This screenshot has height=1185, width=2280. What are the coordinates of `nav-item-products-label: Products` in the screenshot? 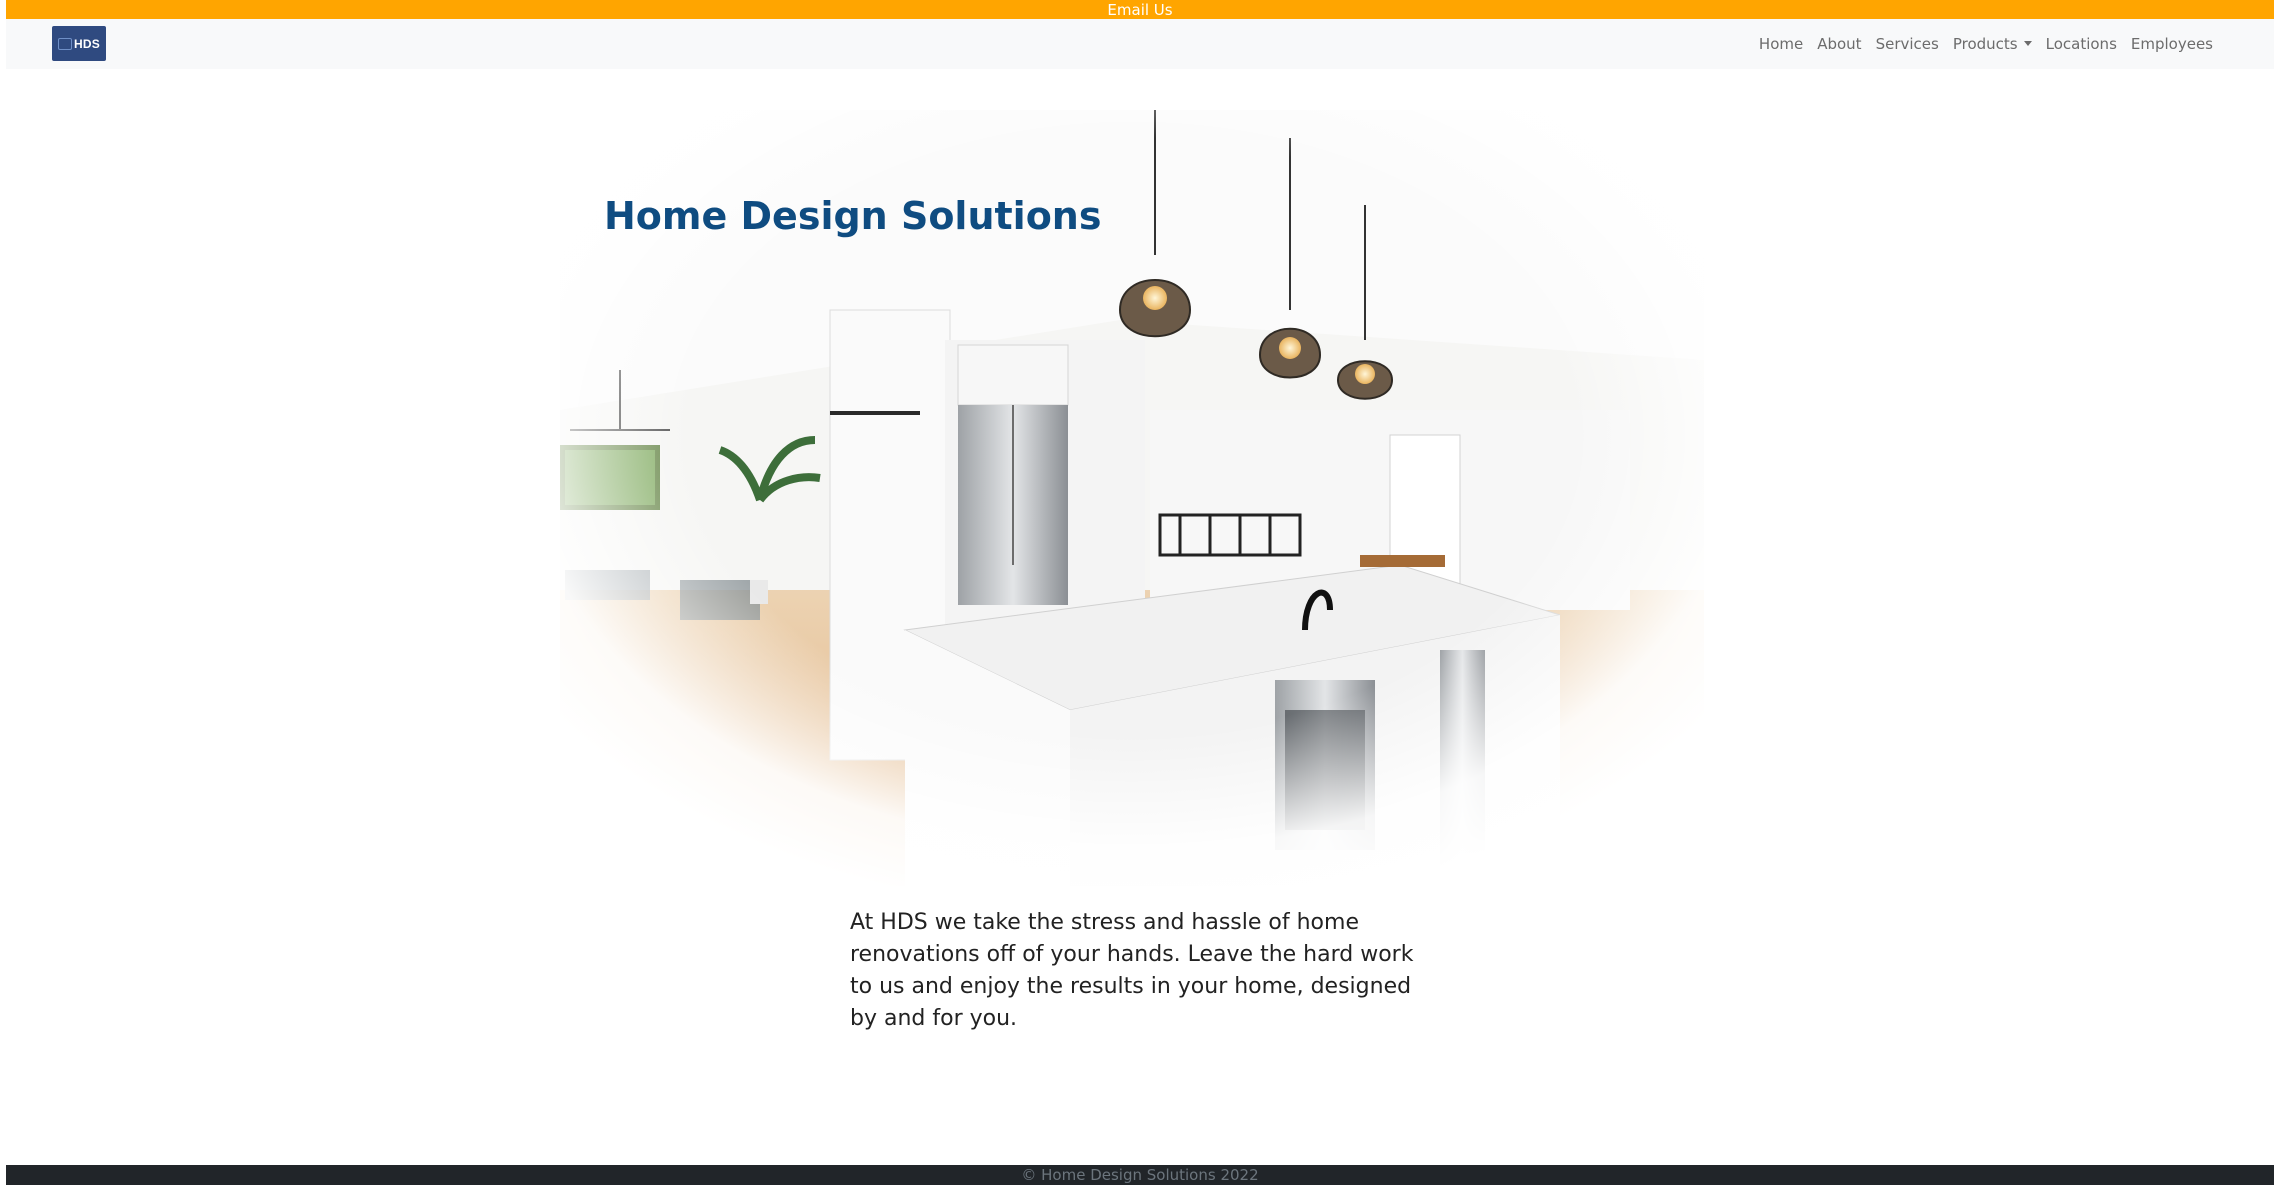 It's located at (1985, 44).